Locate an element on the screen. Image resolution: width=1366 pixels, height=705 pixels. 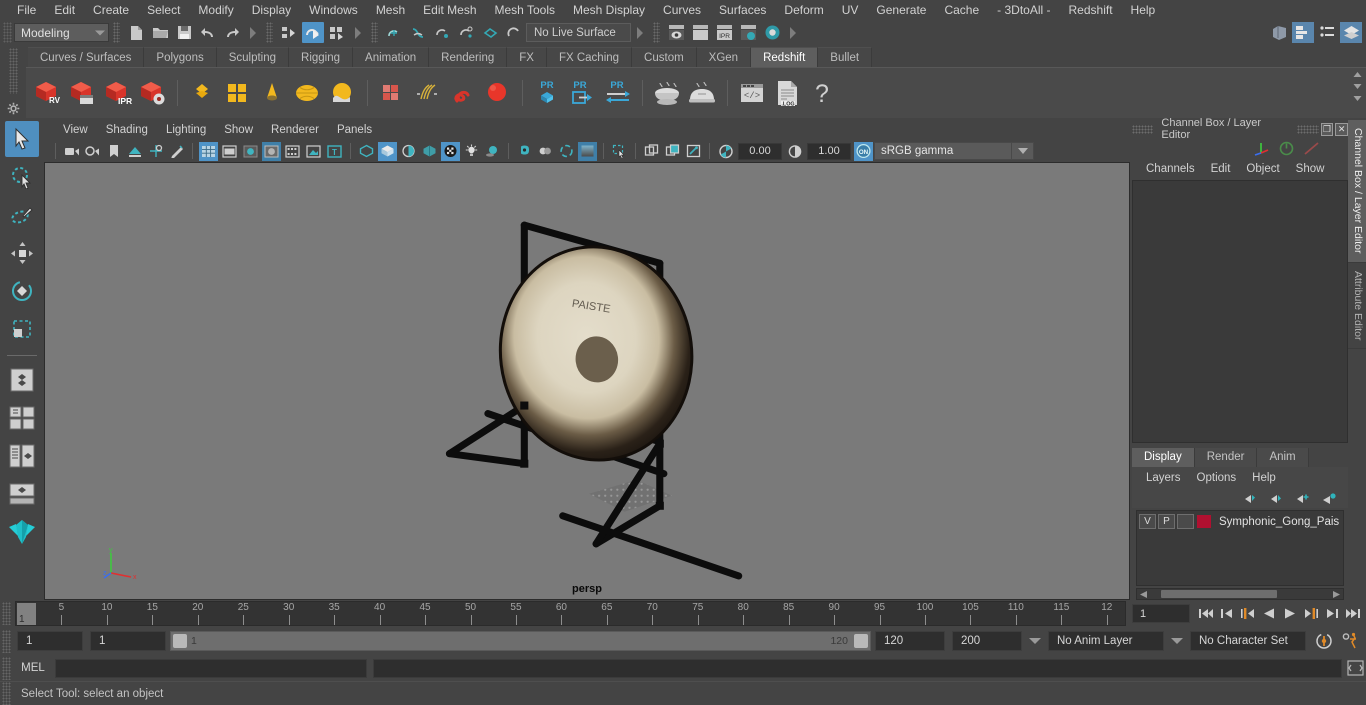
tool-move is located at coordinates (22, 253).